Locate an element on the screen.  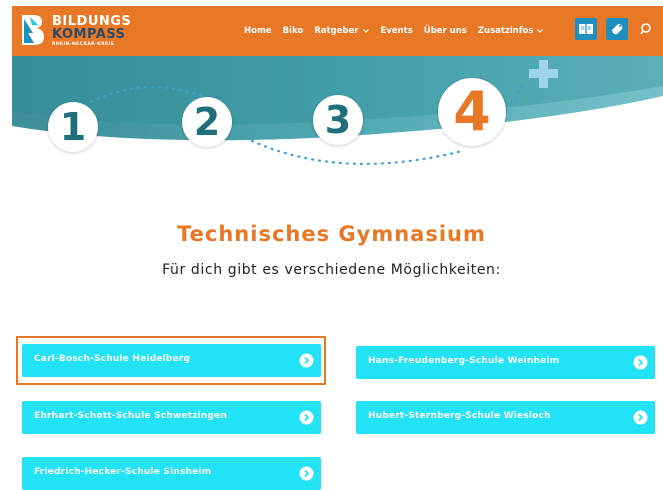
school-label: Hubert-Sternberg-Schule Wiesloch is located at coordinates (459, 416).